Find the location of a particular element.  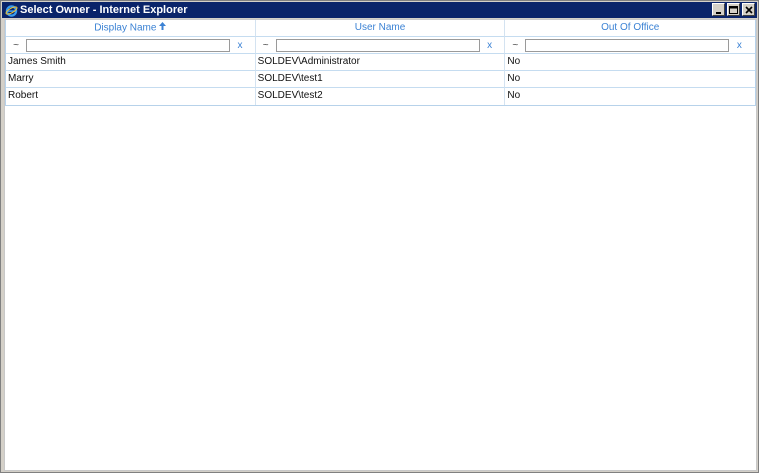

maximize-button is located at coordinates (733, 9).